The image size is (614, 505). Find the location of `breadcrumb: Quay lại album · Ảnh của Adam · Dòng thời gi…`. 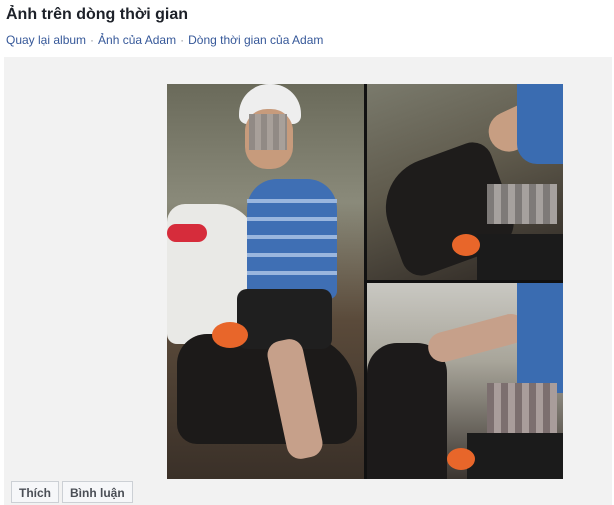

breadcrumb: Quay lại album · Ảnh của Adam · Dòng thời gi… is located at coordinates (164, 40).